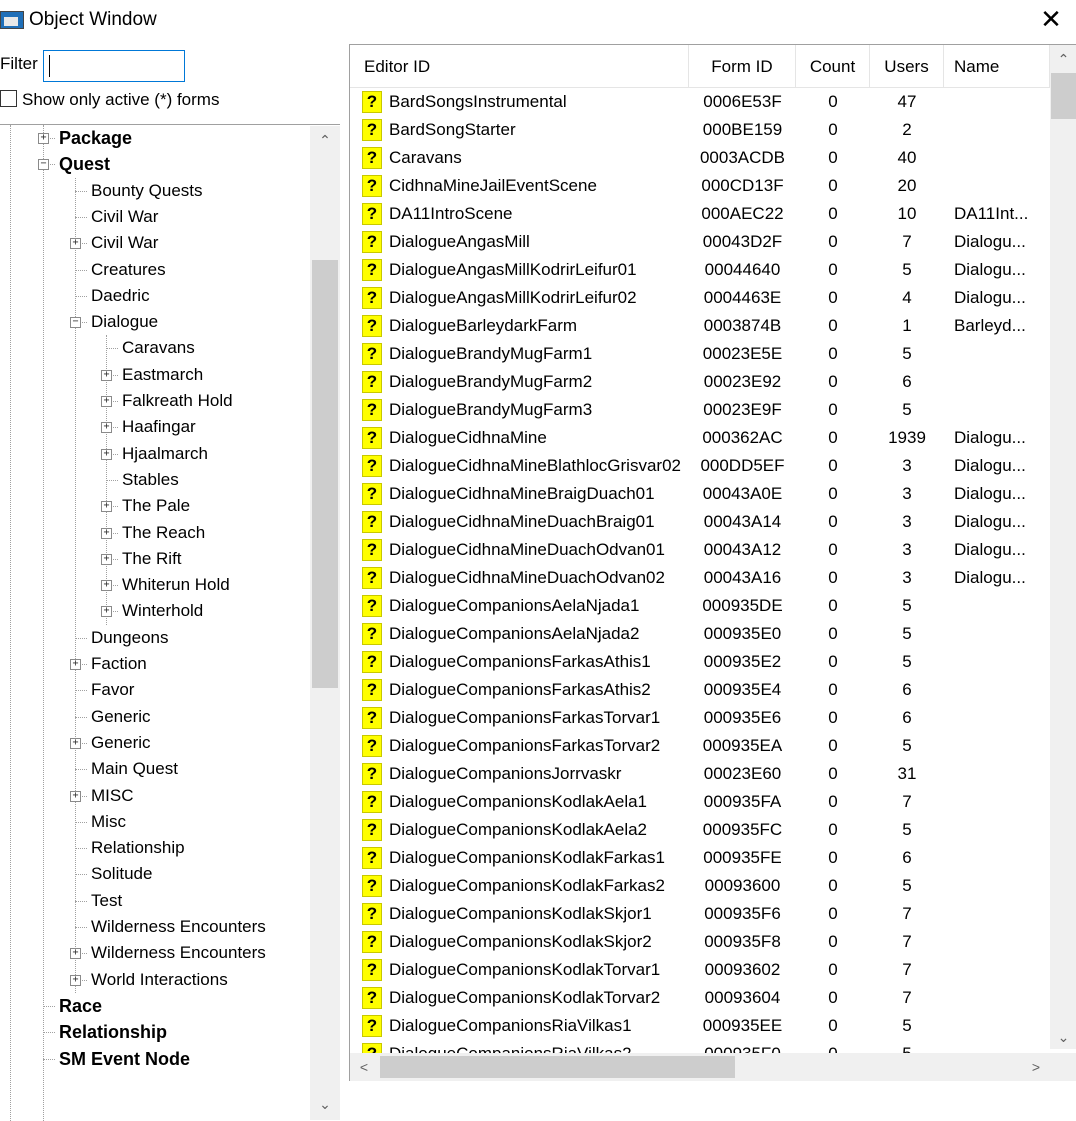 This screenshot has width=1076, height=1121. Describe the element at coordinates (158, 348) in the screenshot. I see `tree-item: Caravans` at that location.